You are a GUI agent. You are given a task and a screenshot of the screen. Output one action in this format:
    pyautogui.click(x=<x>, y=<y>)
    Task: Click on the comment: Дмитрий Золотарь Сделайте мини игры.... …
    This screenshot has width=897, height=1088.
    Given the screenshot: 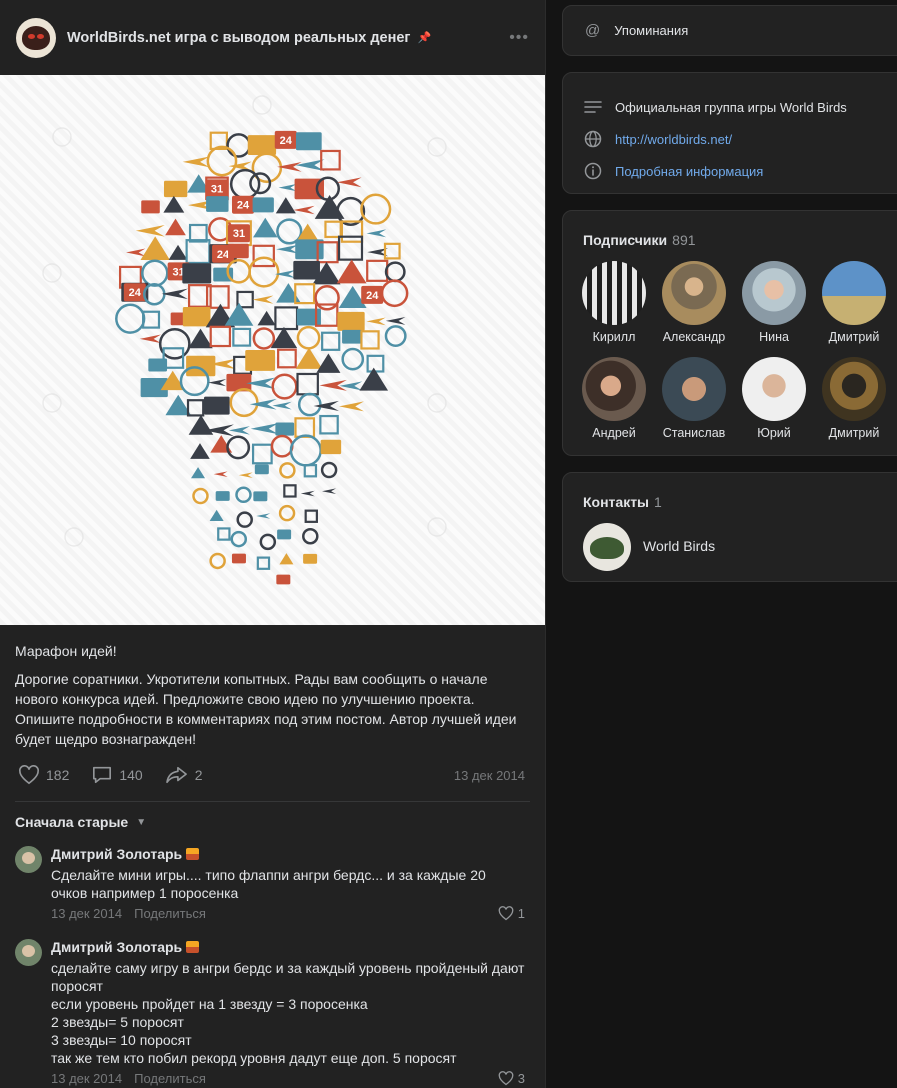 What is the action you would take?
    pyautogui.click(x=272, y=882)
    